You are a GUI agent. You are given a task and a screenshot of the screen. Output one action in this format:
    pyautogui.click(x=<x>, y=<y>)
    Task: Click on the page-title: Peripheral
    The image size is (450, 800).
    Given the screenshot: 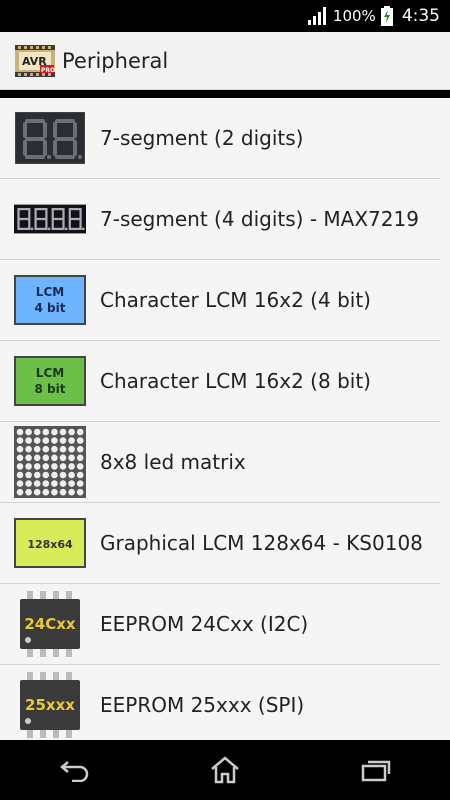 What is the action you would take?
    pyautogui.click(x=115, y=60)
    